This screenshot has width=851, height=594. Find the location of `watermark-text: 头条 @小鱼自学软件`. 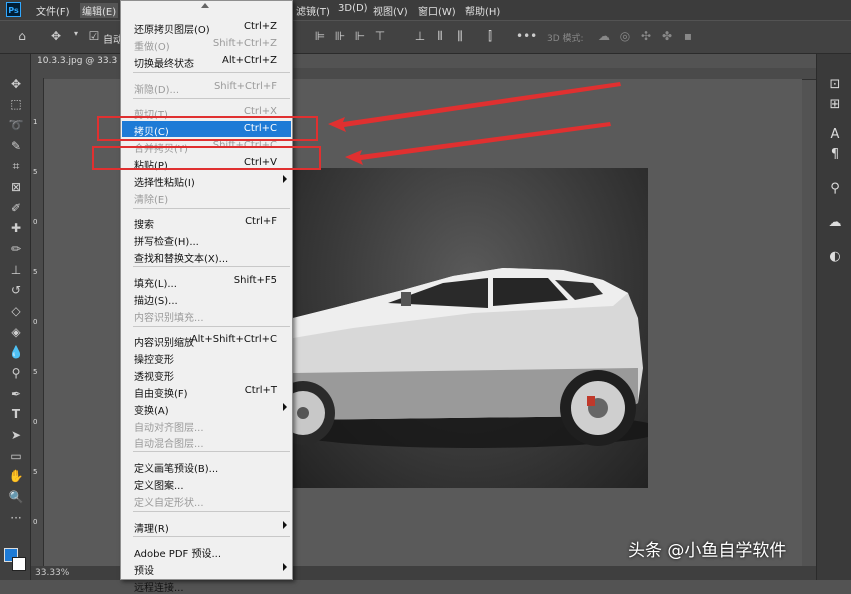

watermark-text: 头条 @小鱼自学软件 is located at coordinates (707, 551).